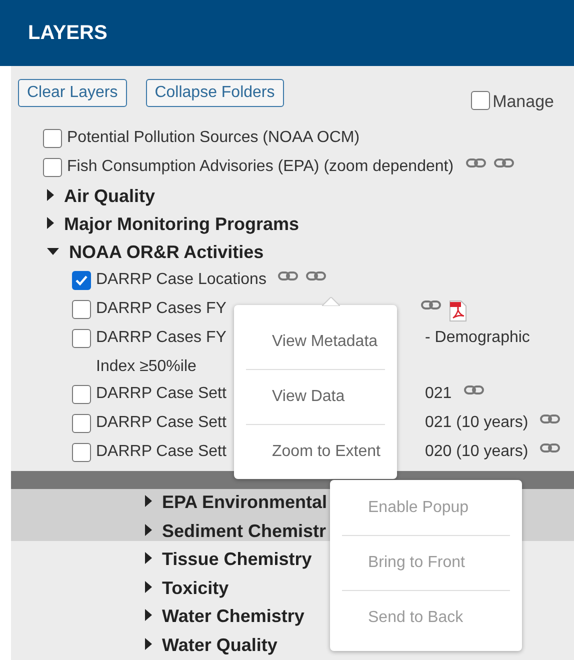  What do you see at coordinates (213, 138) in the screenshot?
I see `layer-label: Potential Pollution Sources (NOAA OCM)` at bounding box center [213, 138].